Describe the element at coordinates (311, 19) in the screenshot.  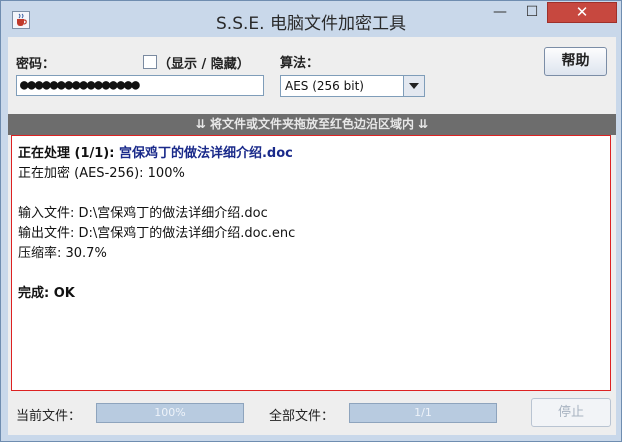
I see `title-bar: S.S.E. 电脑文件加密工具 — ☐ ✕` at that location.